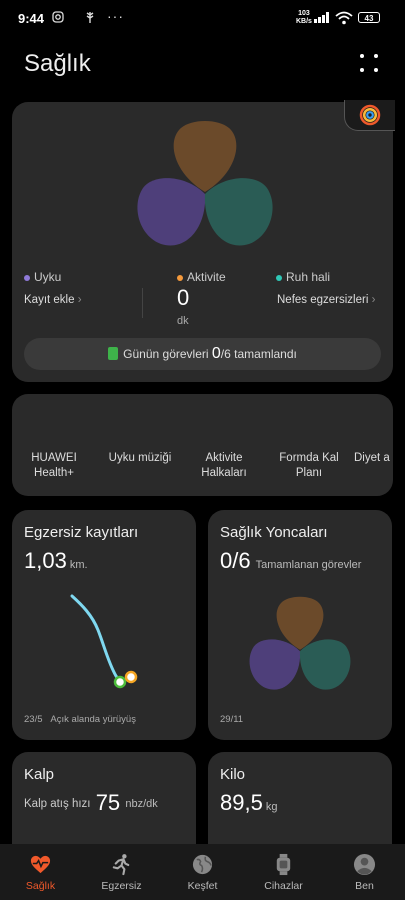 The image size is (405, 900). I want to click on nav-exercise: Egzersiz, so click(121, 872).